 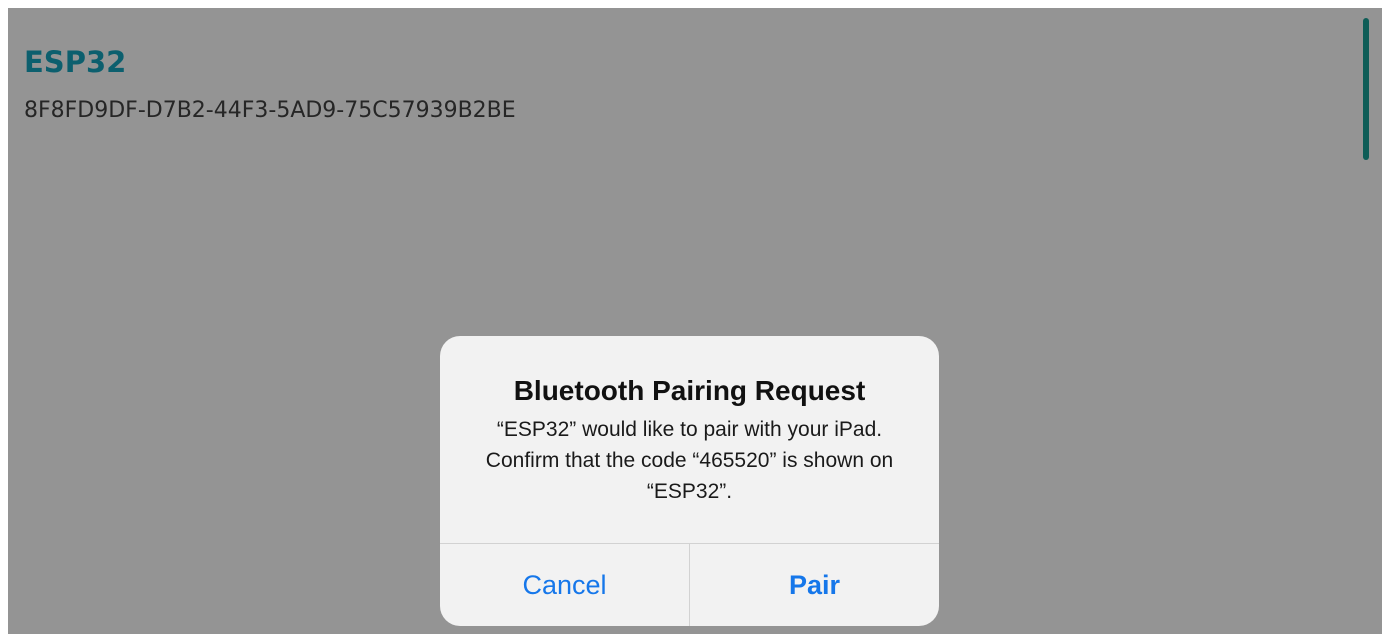 I want to click on alert-title: Bluetooth Pairing Request, so click(x=689, y=390).